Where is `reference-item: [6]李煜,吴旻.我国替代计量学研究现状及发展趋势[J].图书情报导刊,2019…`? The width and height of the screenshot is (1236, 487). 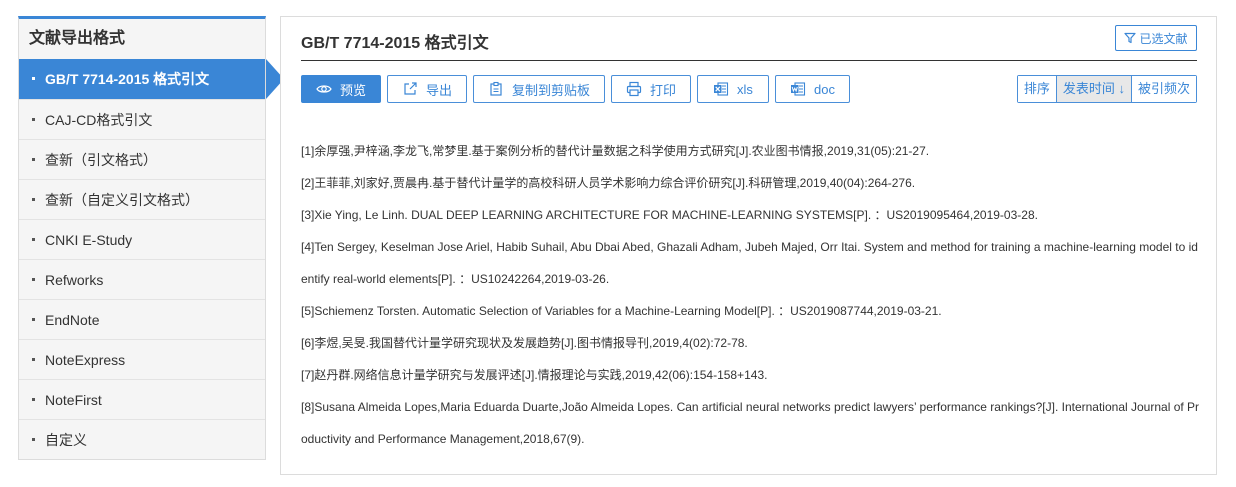
reference-item: [6]李煜,吴旻.我国替代计量学研究现状及发展趋势[J].图书情报导刊,2019… is located at coordinates (524, 343).